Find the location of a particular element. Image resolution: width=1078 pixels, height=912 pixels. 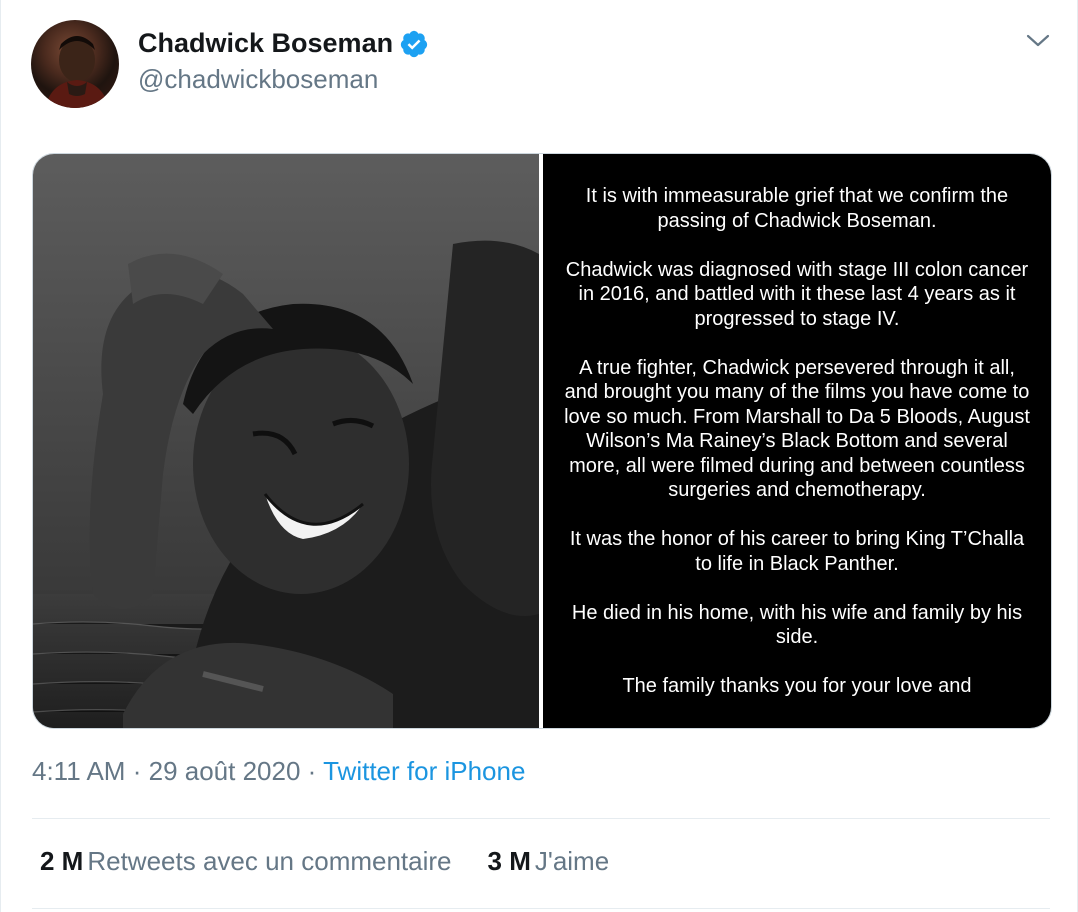

tweet-source-link: Twitter for iPhone is located at coordinates (424, 771).